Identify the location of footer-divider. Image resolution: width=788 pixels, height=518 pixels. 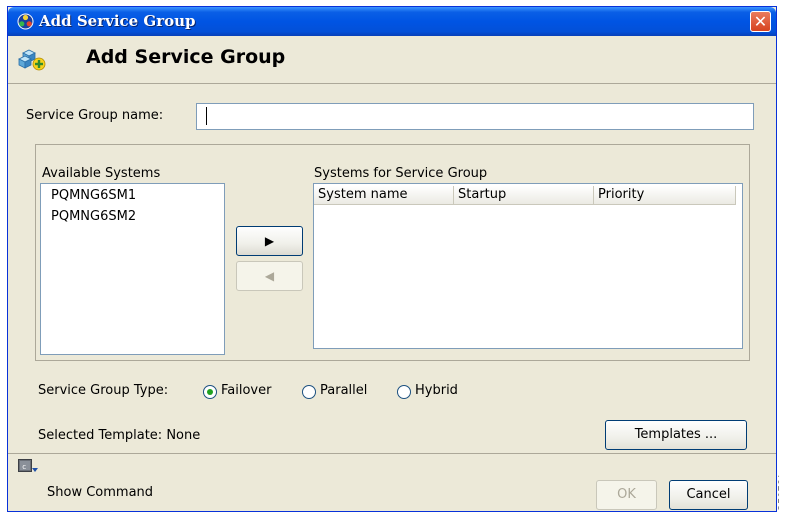
(392, 453).